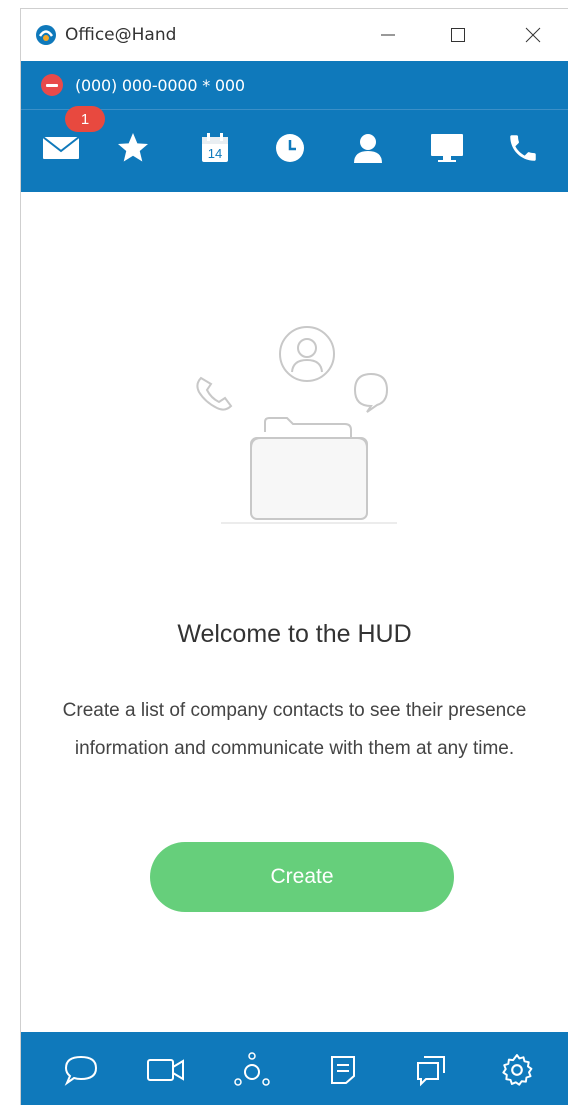 This screenshot has width=568, height=1105. I want to click on minimize-button, so click(388, 35).